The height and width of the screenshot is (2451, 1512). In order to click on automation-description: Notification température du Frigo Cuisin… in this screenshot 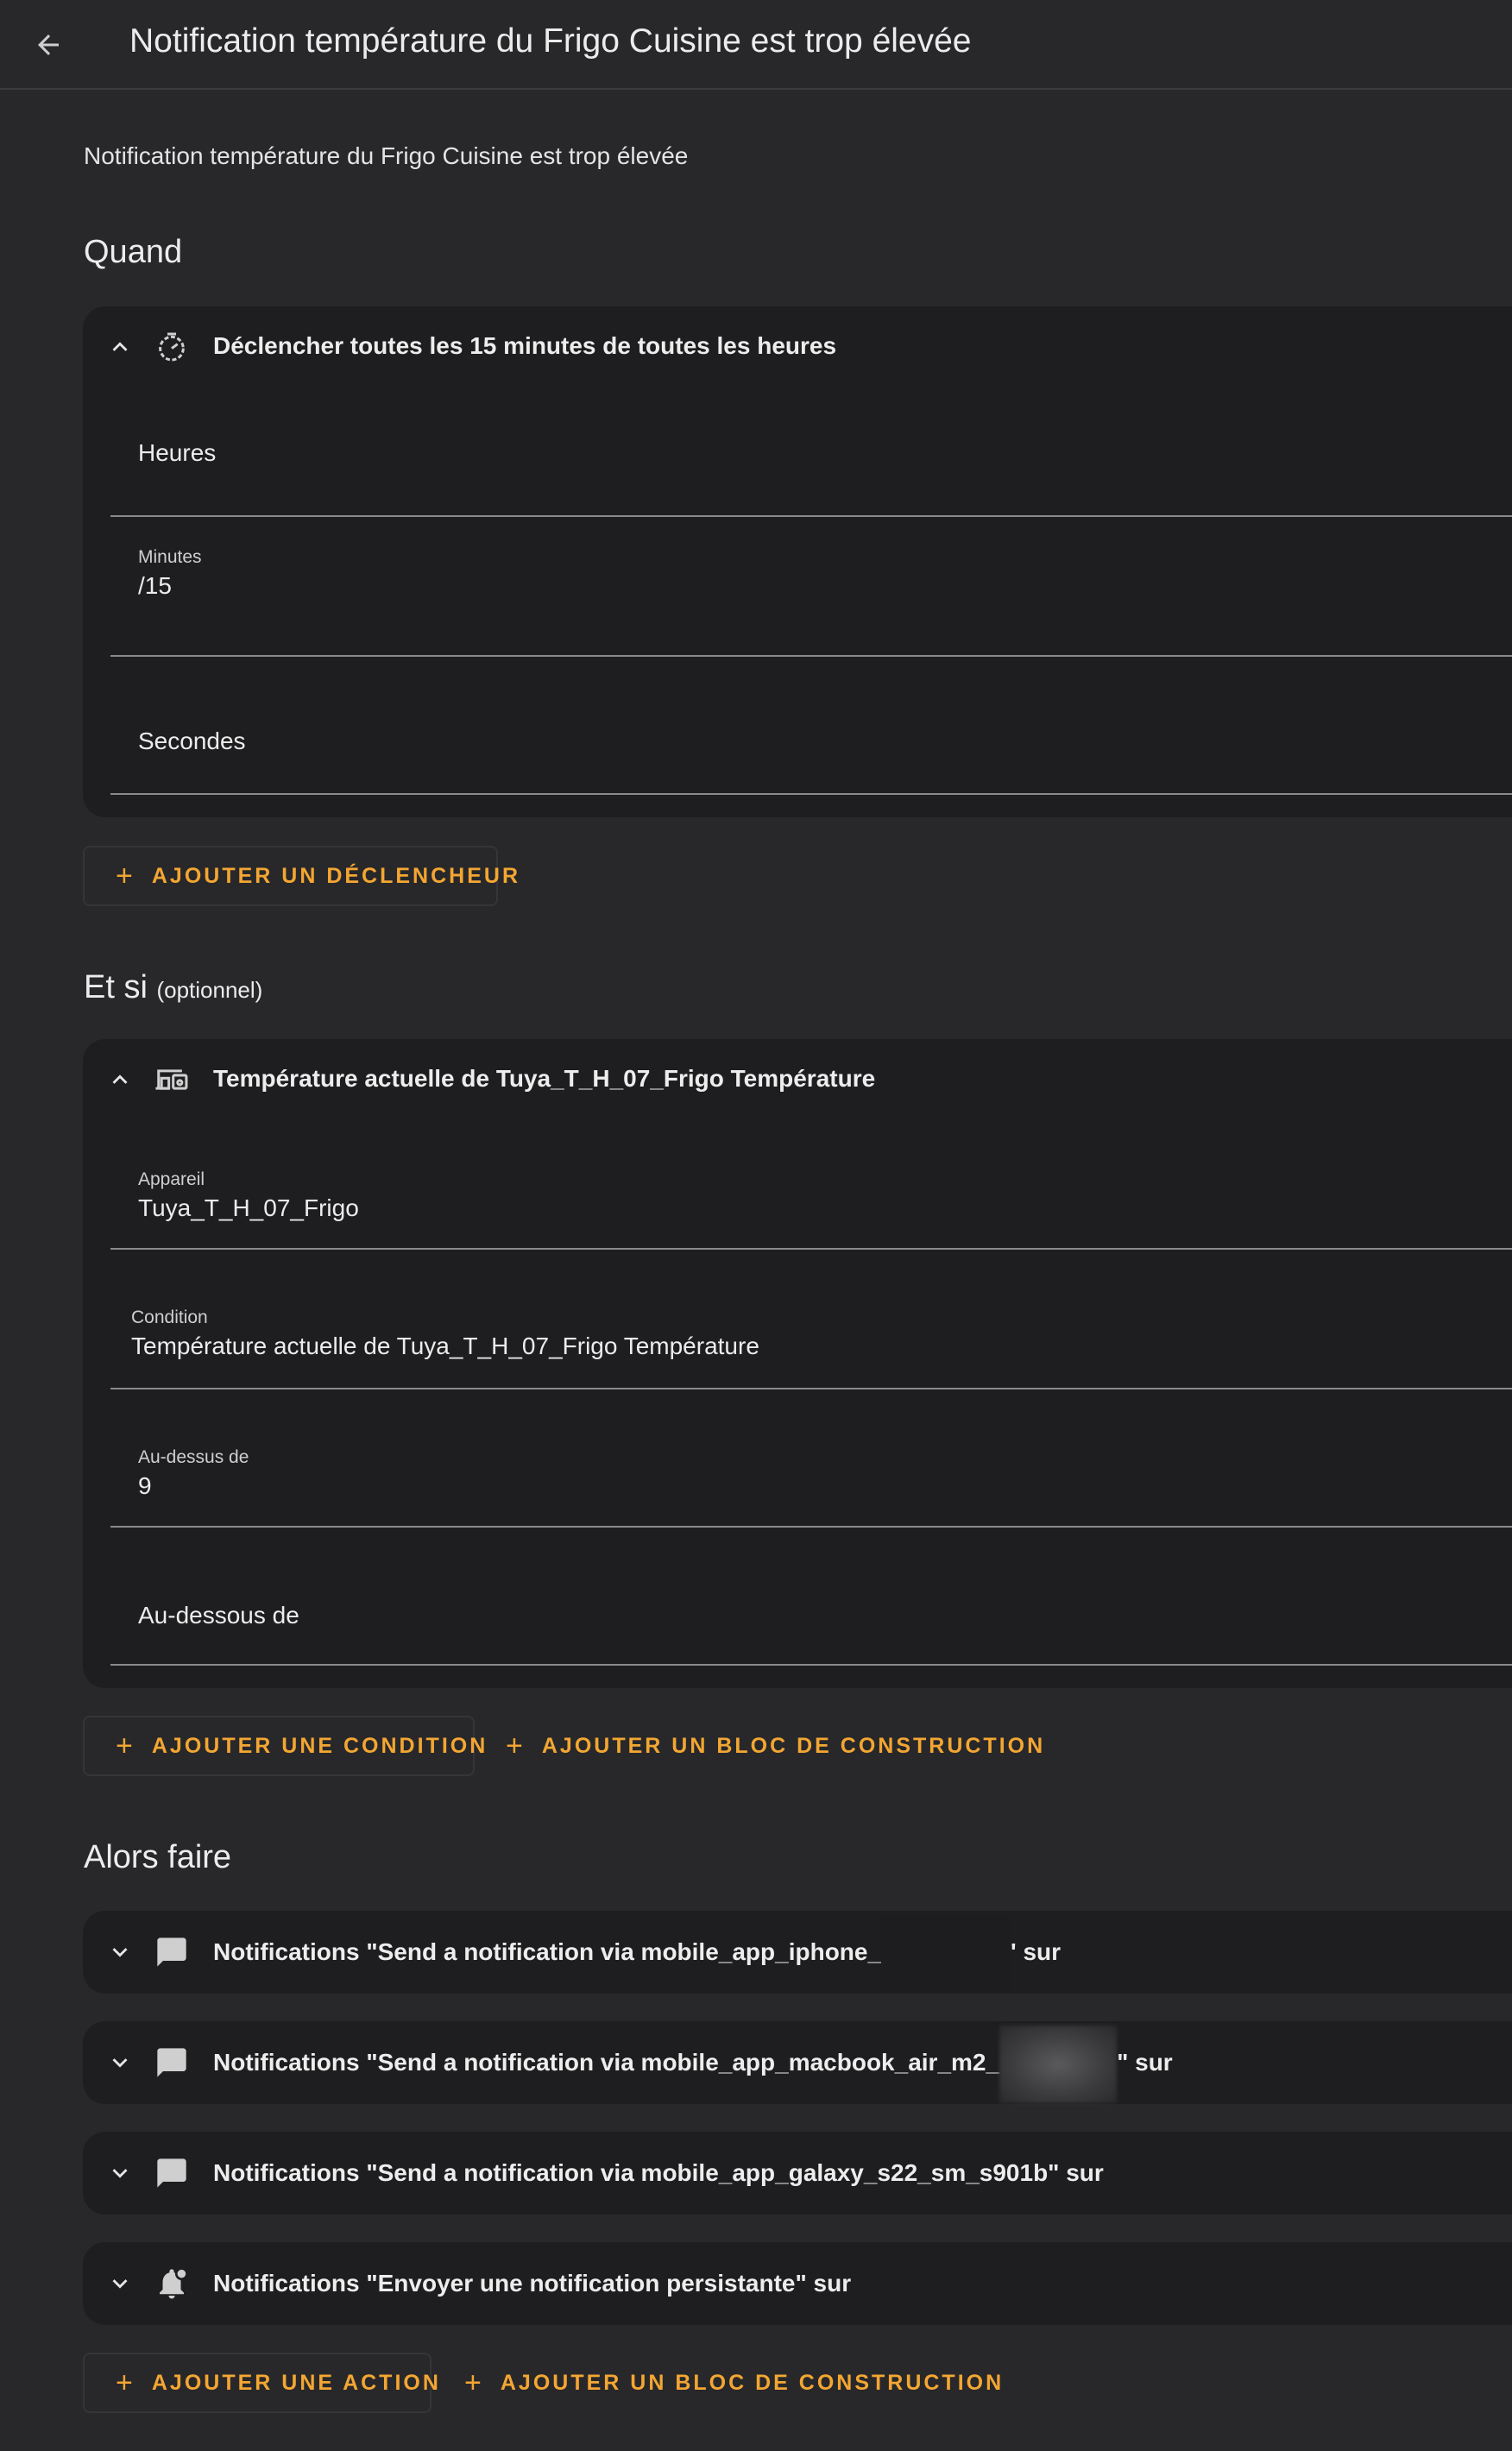, I will do `click(387, 155)`.